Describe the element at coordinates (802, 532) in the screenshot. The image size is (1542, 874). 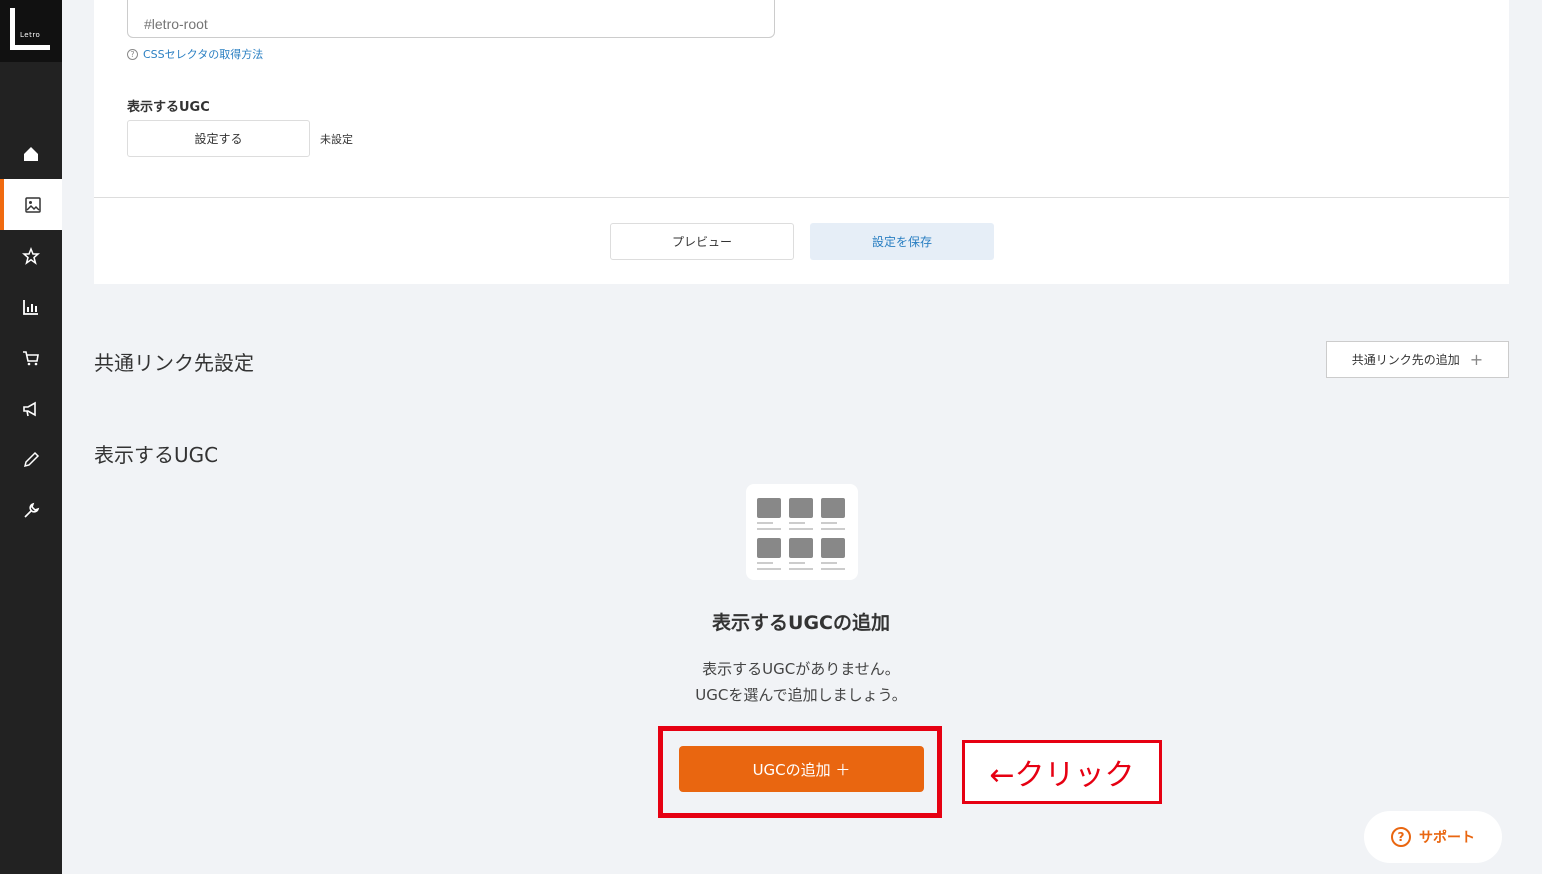
I see `ugc-grid-illustration-icon` at that location.